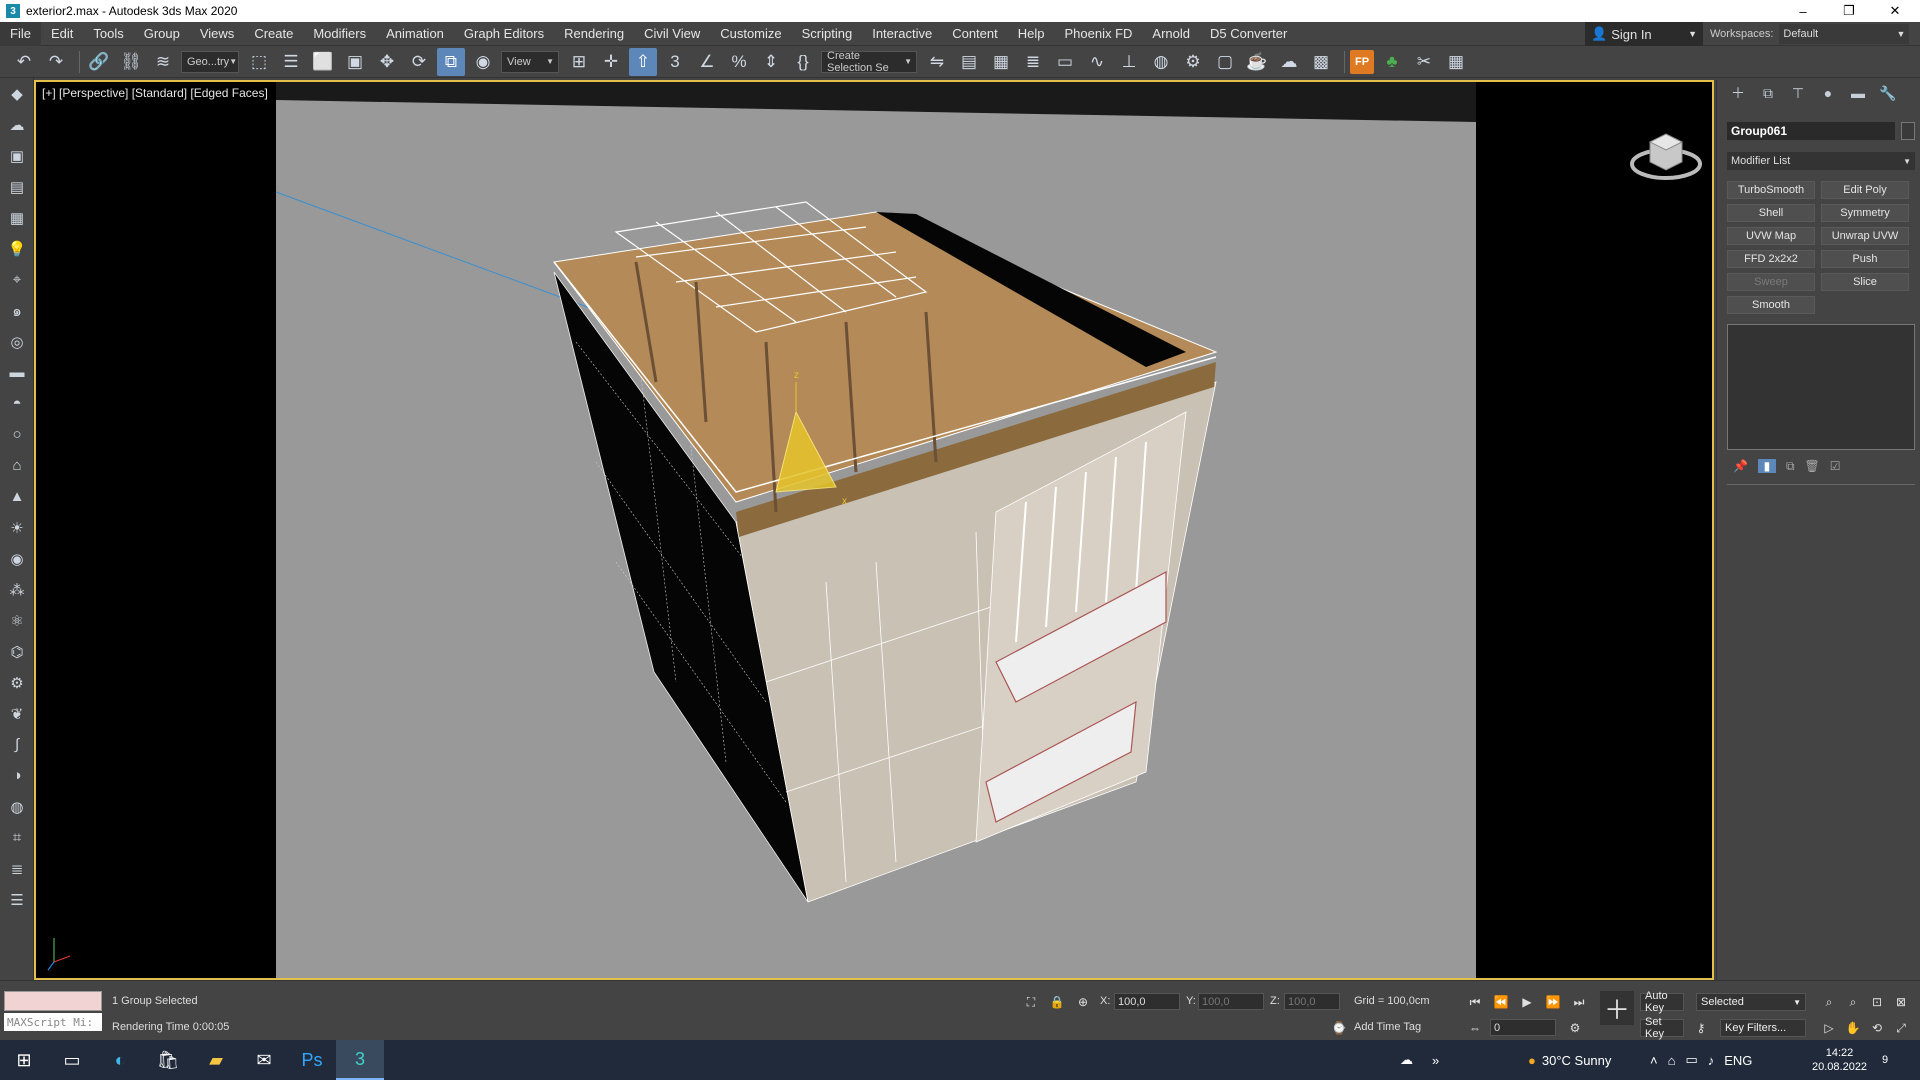 This screenshot has width=1920, height=1080. What do you see at coordinates (1475, 1028) in the screenshot?
I see `time-config-icon: ⇔` at bounding box center [1475, 1028].